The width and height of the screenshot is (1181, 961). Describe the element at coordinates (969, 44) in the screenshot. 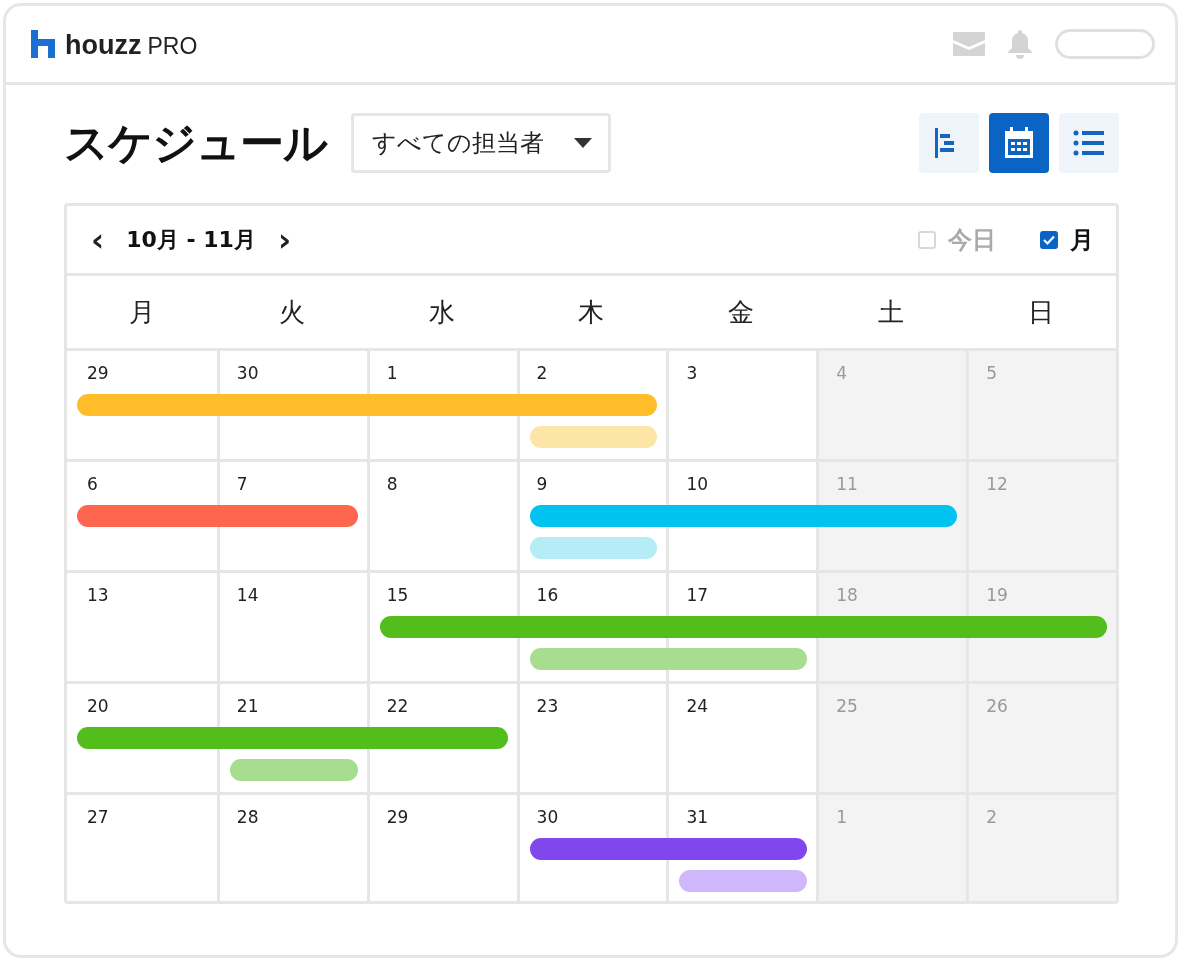

I see `mail-icon` at that location.